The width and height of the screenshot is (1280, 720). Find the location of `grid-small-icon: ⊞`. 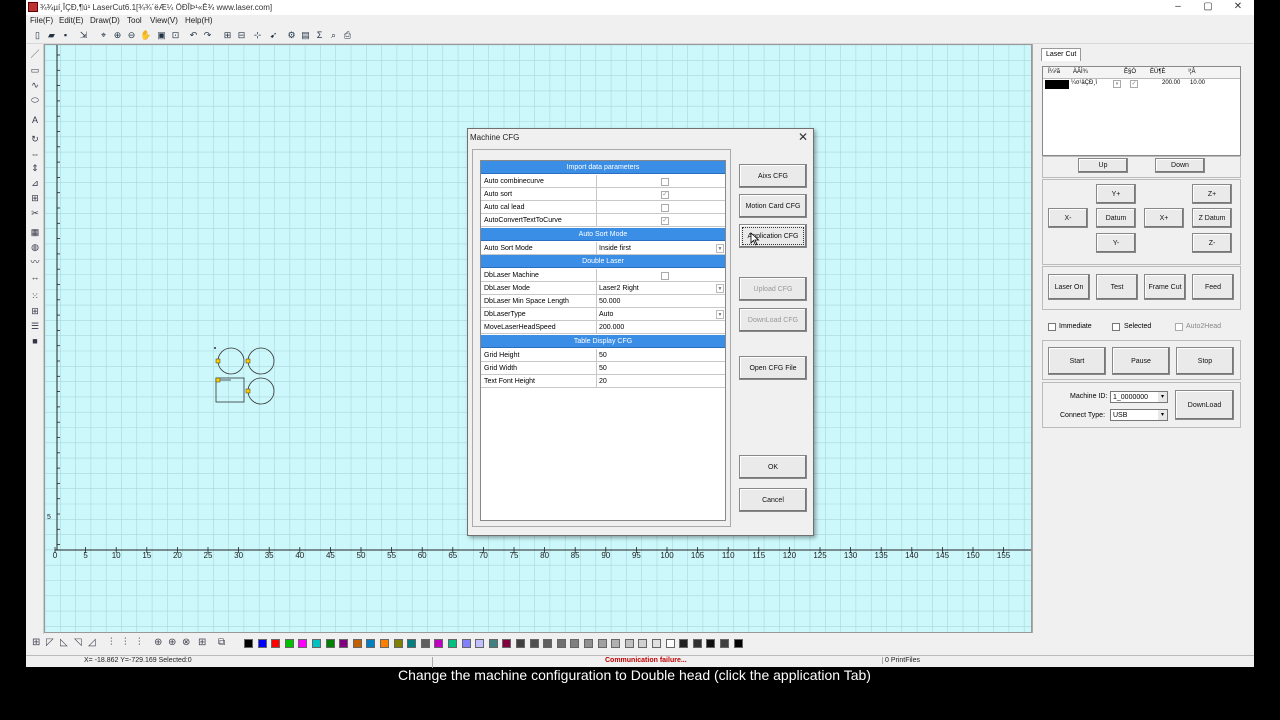

grid-small-icon: ⊞ is located at coordinates (35, 311).